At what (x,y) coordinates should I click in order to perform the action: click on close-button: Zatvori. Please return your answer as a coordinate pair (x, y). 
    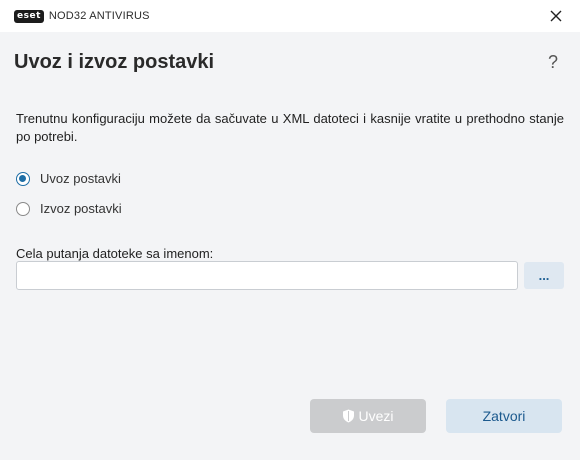
    Looking at the image, I should click on (504, 416).